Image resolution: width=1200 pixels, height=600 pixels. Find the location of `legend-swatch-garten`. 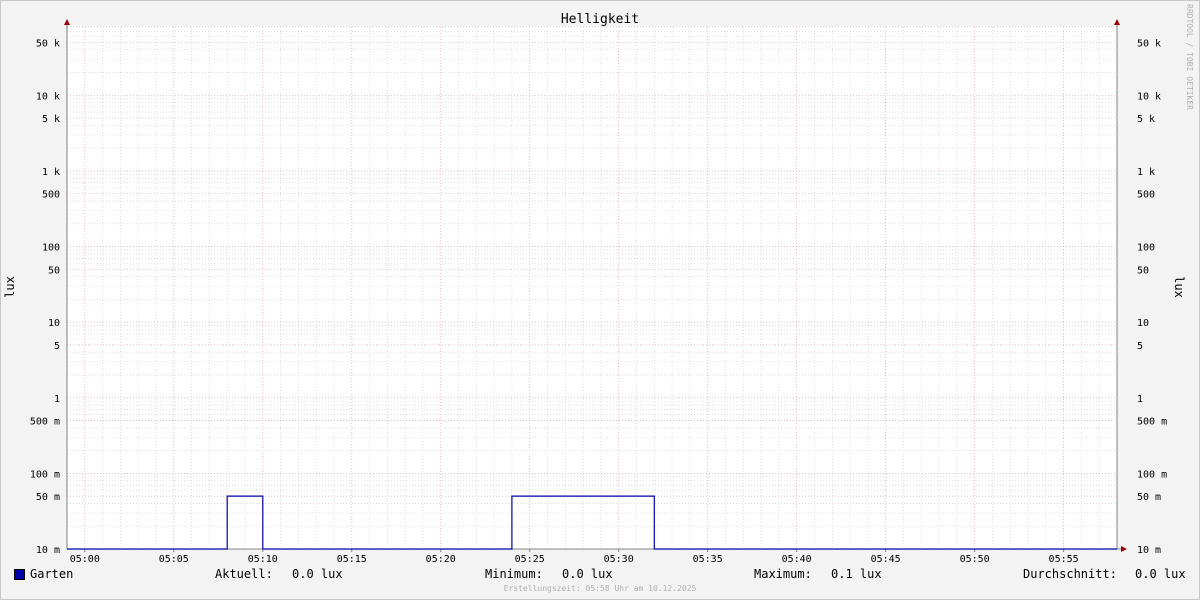

legend-swatch-garten is located at coordinates (19, 574).